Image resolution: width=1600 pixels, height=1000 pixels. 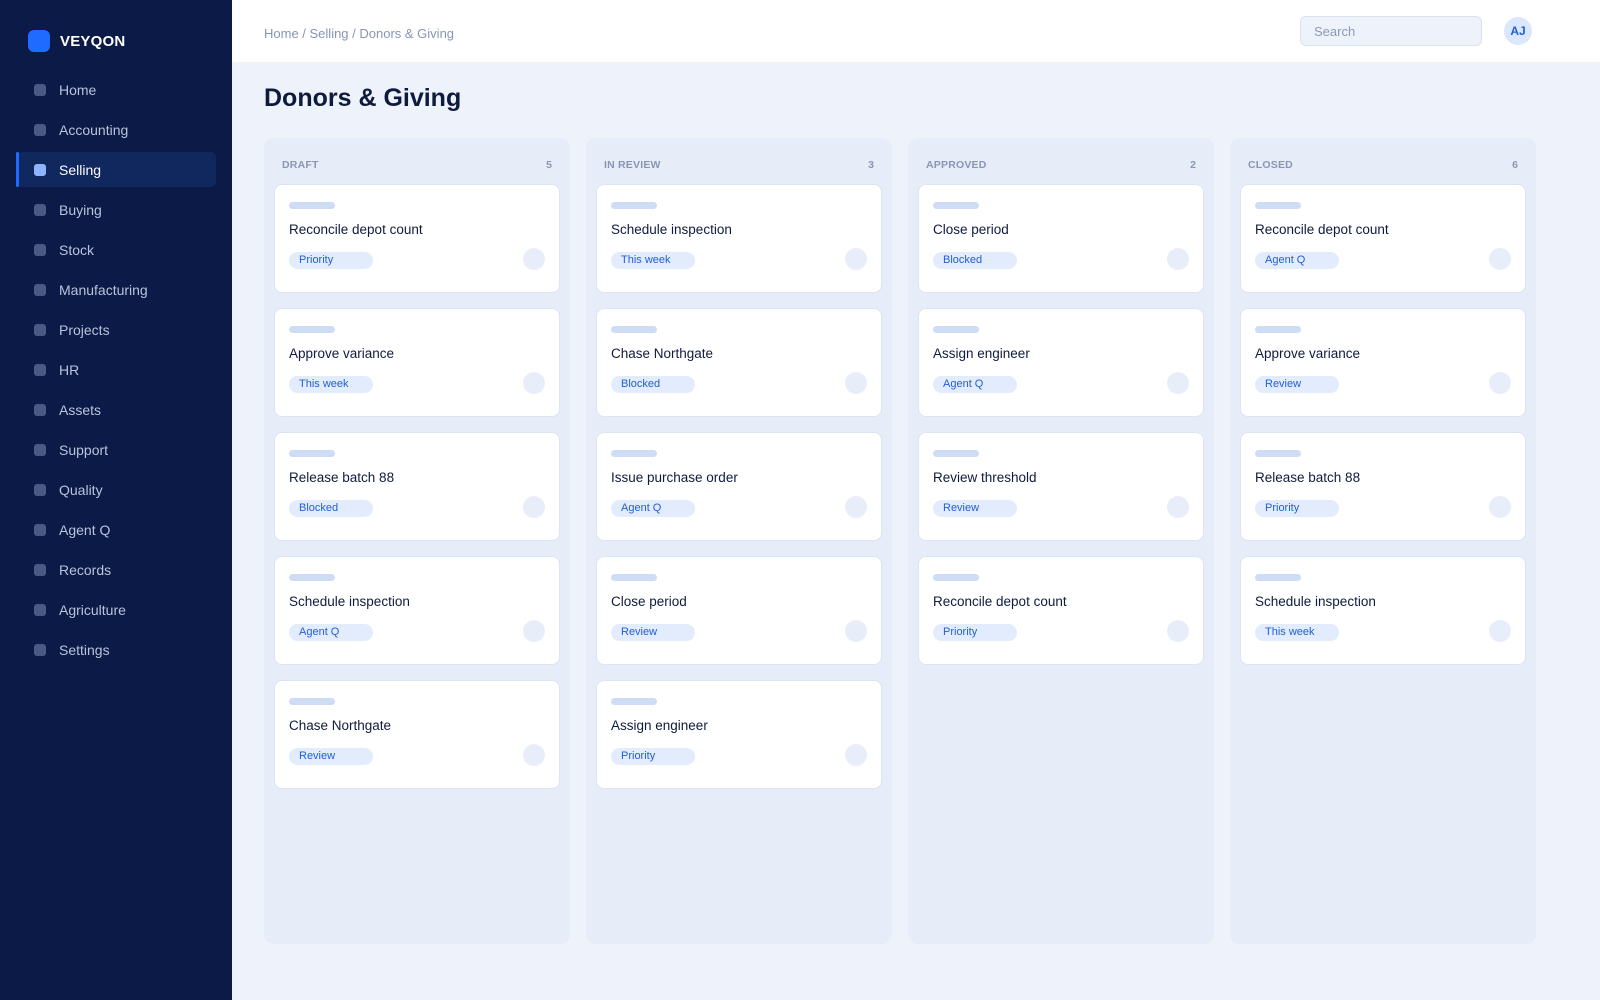 I want to click on task-card: Review threshold Review, so click(x=1061, y=486).